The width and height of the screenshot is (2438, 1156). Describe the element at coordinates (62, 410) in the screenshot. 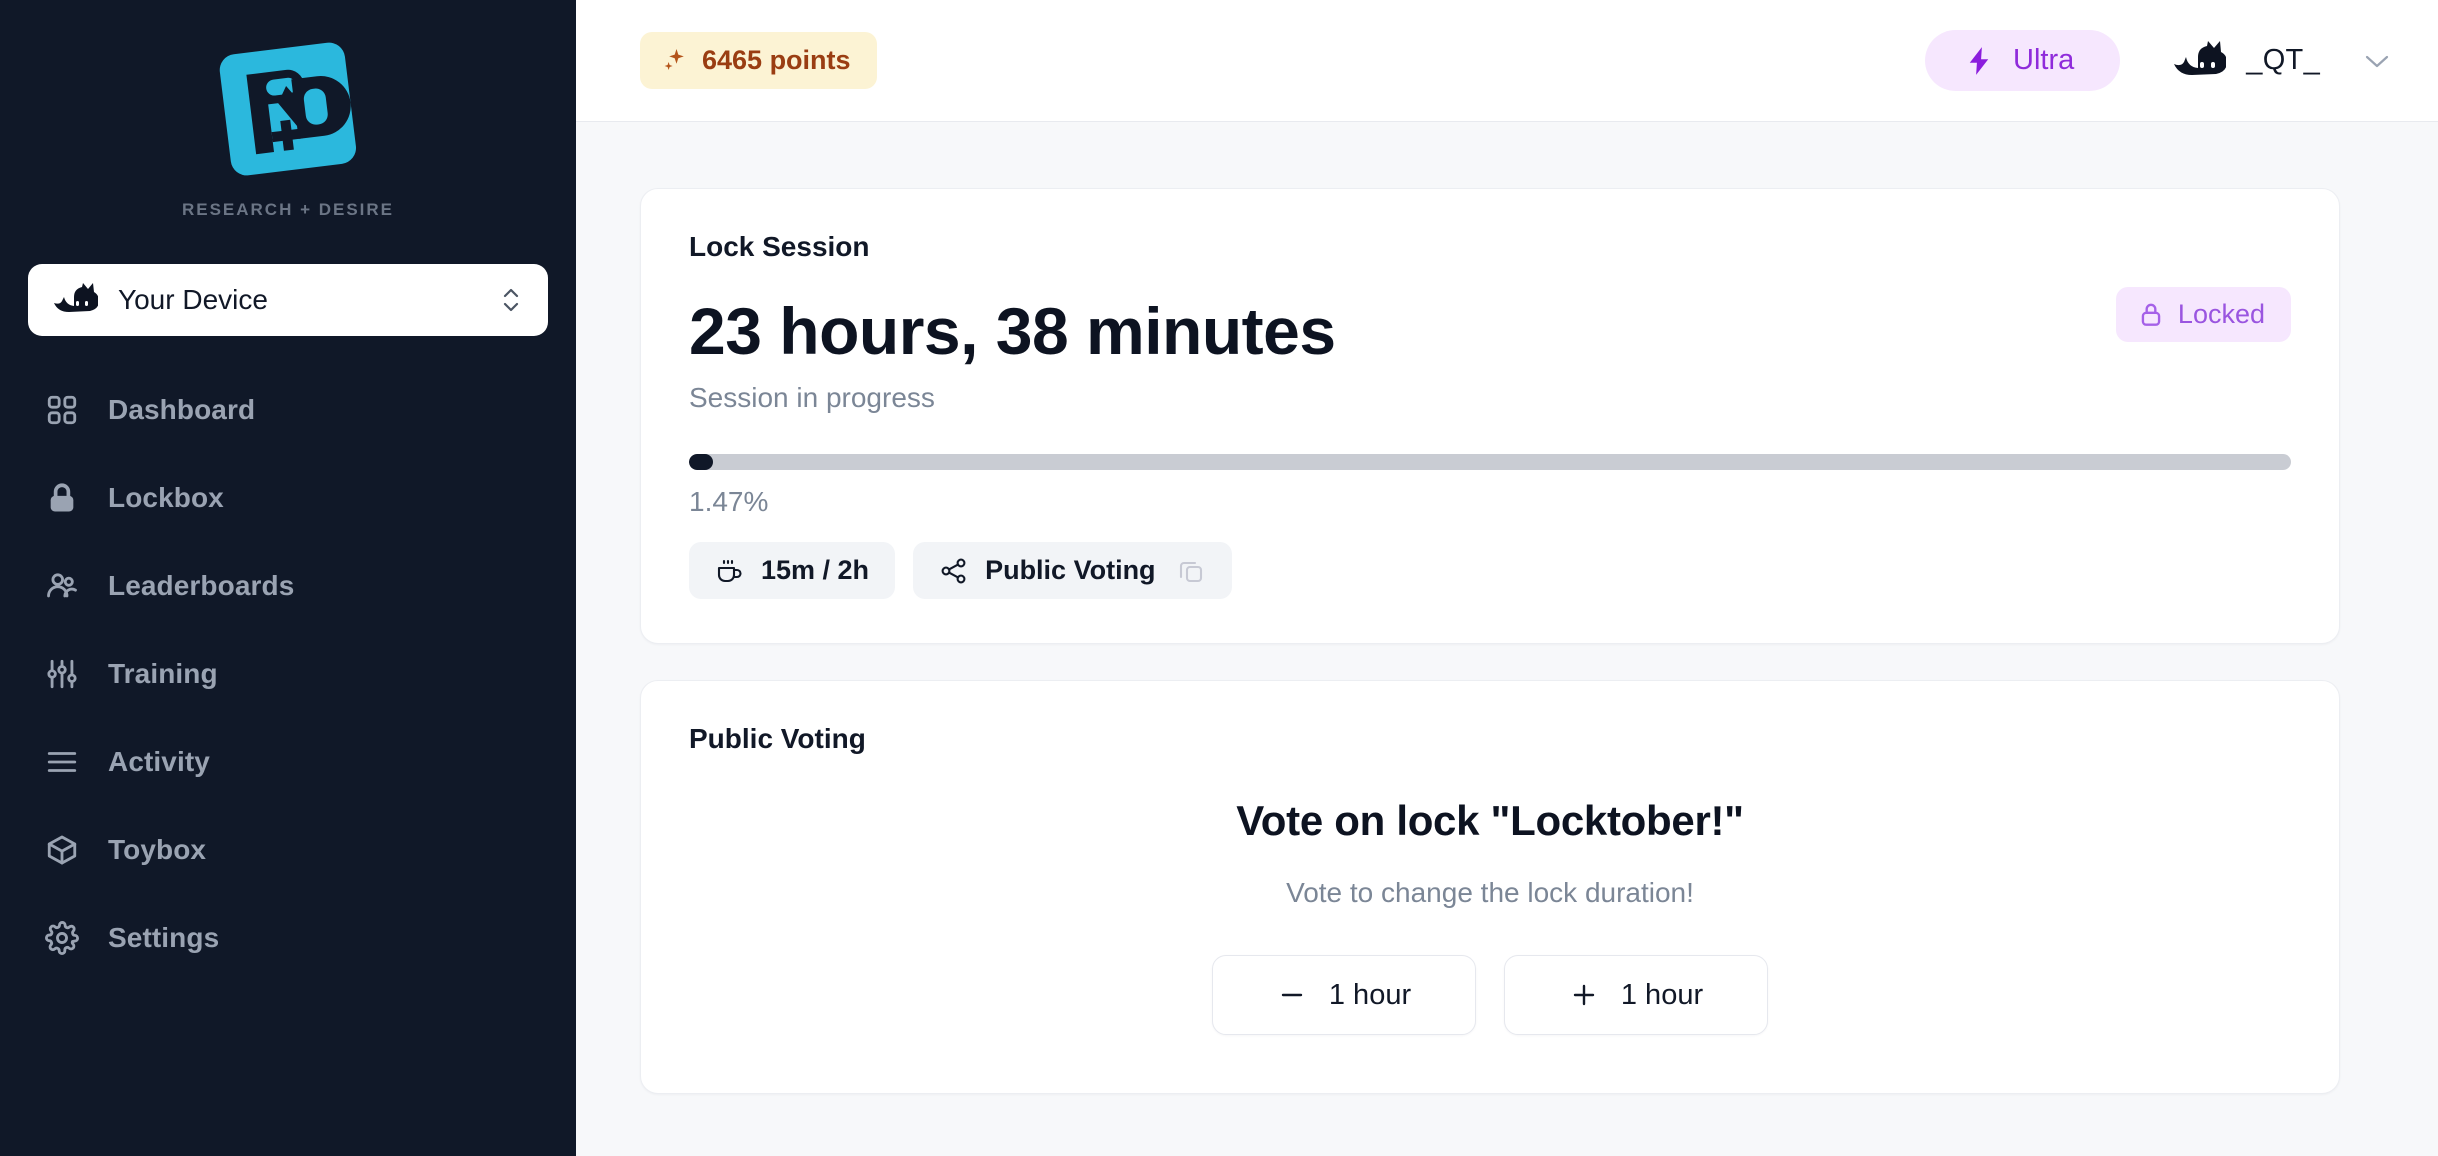

I see `grid-icon` at that location.